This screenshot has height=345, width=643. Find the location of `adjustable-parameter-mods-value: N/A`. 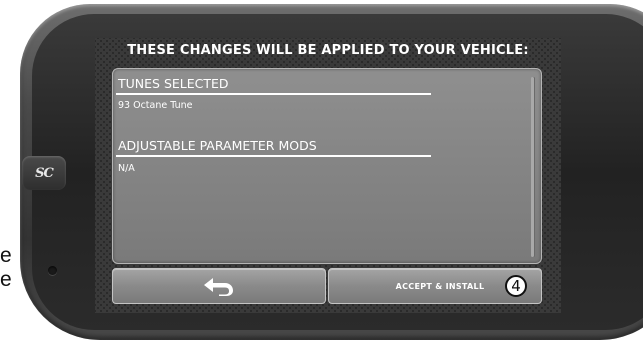

adjustable-parameter-mods-value: N/A is located at coordinates (126, 168).